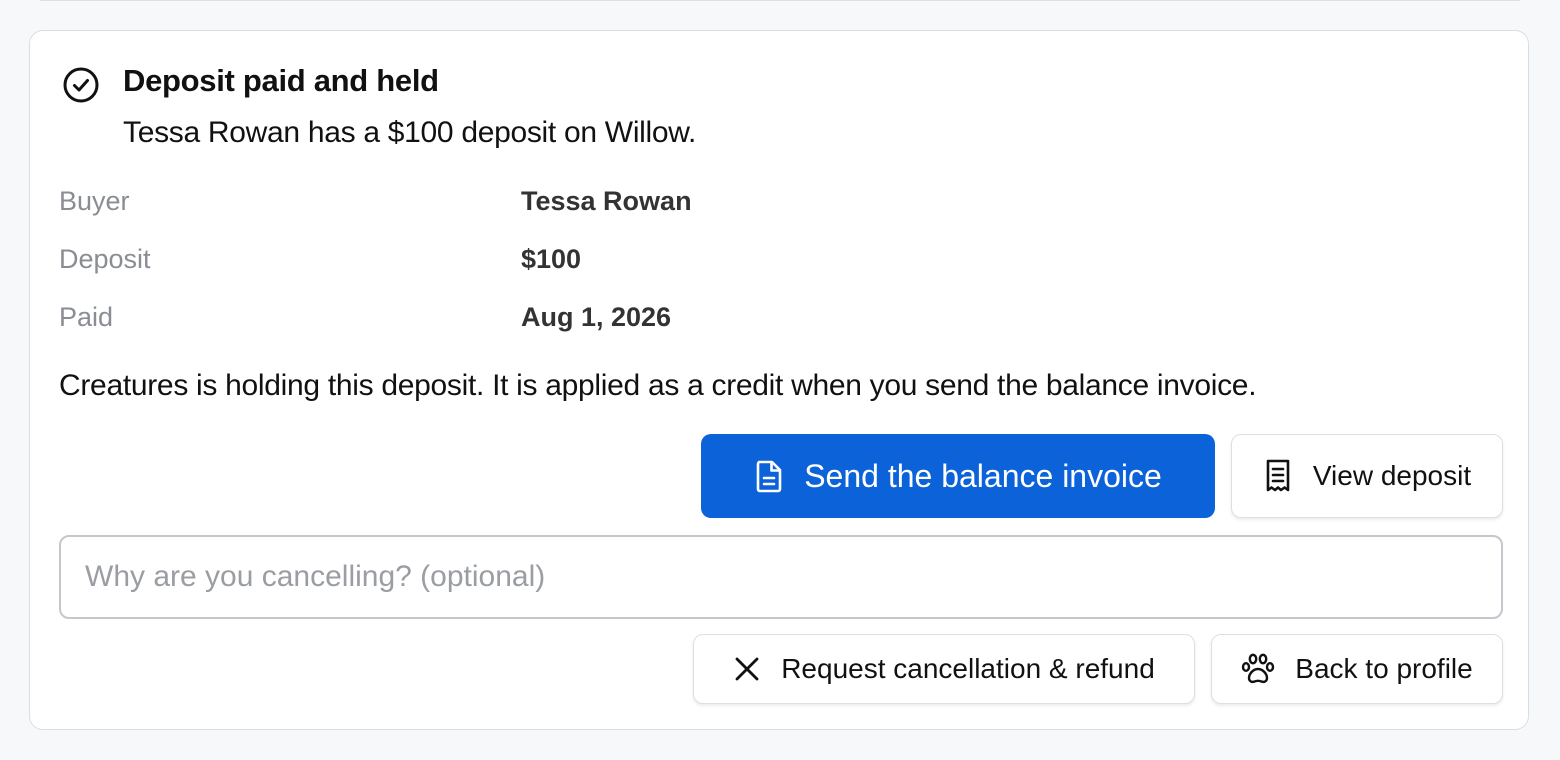 The width and height of the screenshot is (1560, 760). Describe the element at coordinates (105, 259) in the screenshot. I see `deposit-label: Deposit` at that location.